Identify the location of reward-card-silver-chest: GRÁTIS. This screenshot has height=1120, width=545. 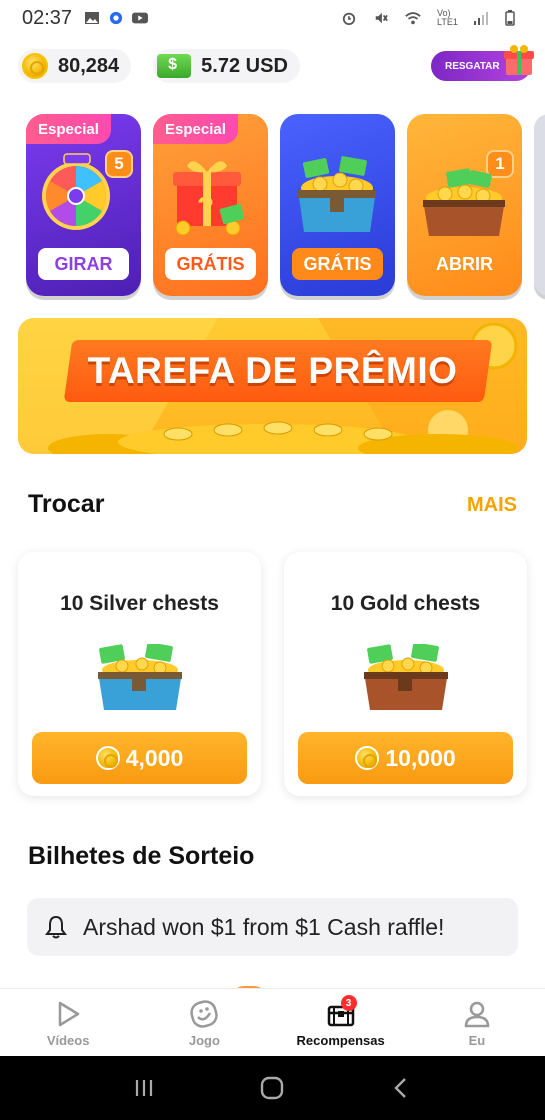
(337, 205).